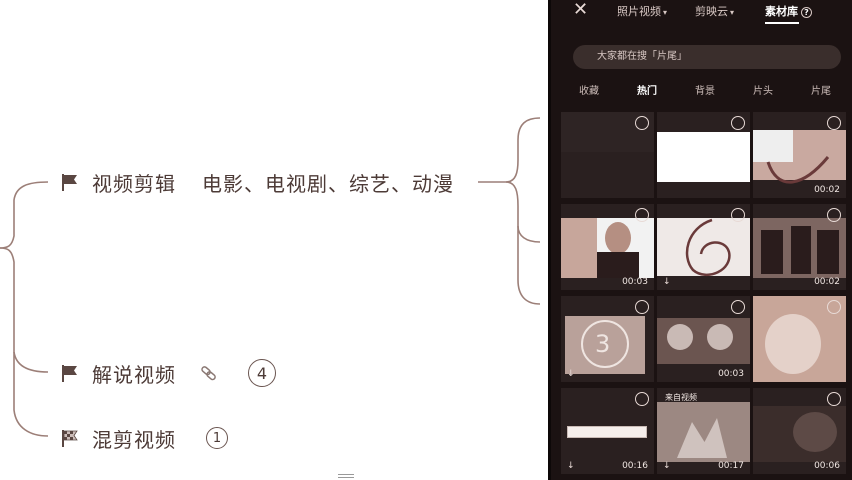 The width and height of the screenshot is (852, 480). What do you see at coordinates (328, 183) in the screenshot?
I see `node-description: 电影、电视剧、综艺、动漫` at bounding box center [328, 183].